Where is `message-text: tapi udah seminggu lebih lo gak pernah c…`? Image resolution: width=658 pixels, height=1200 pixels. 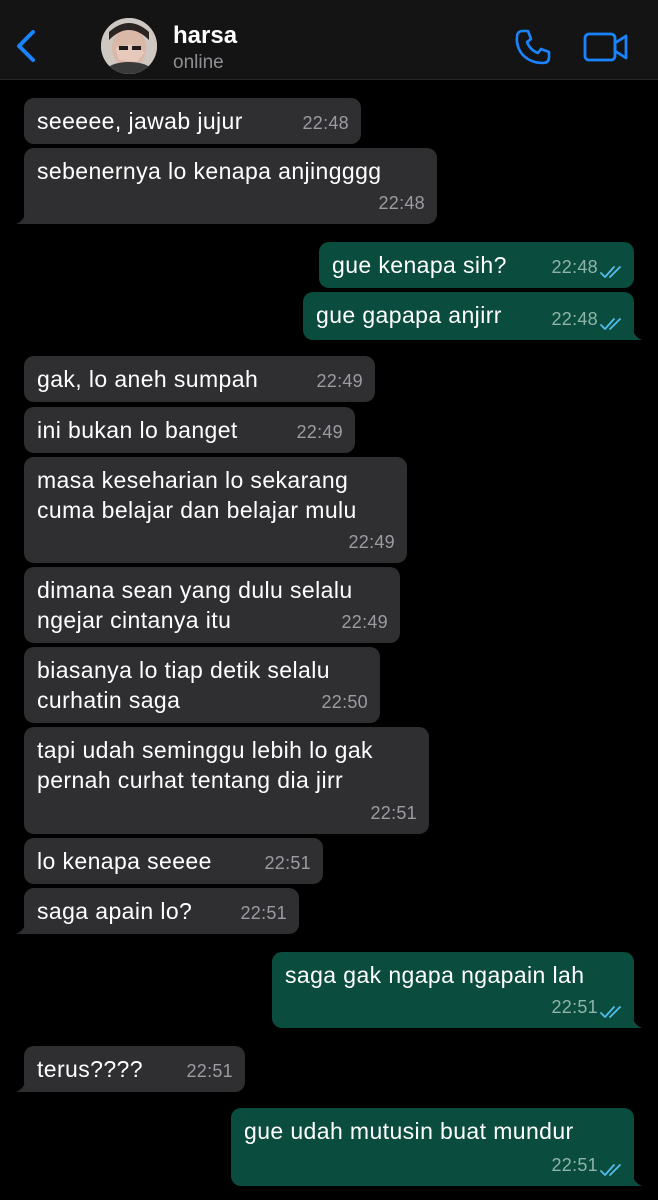
message-text: tapi udah seminggu lebih lo gak pernah c… is located at coordinates (205, 765).